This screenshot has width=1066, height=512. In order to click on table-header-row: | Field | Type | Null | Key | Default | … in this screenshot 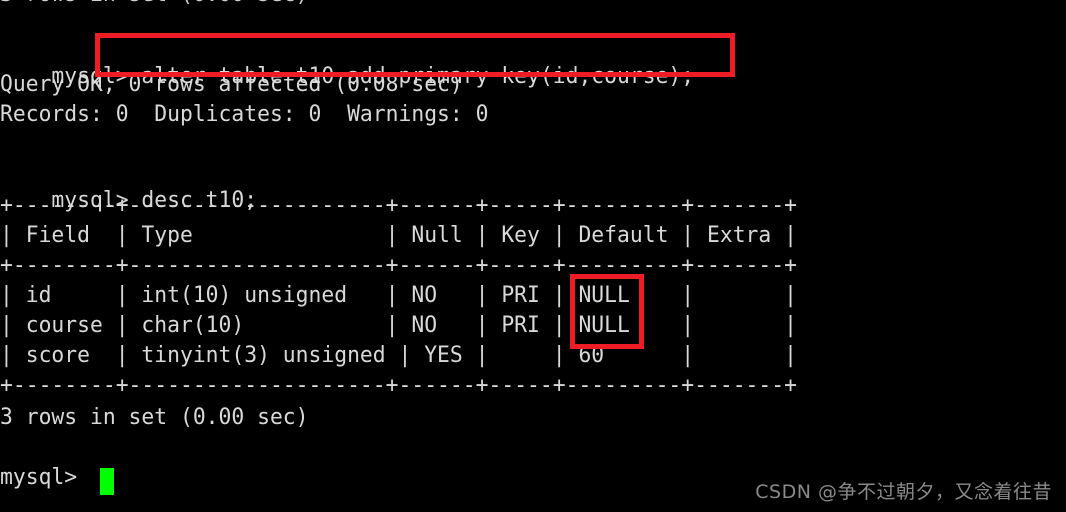, I will do `click(398, 235)`.